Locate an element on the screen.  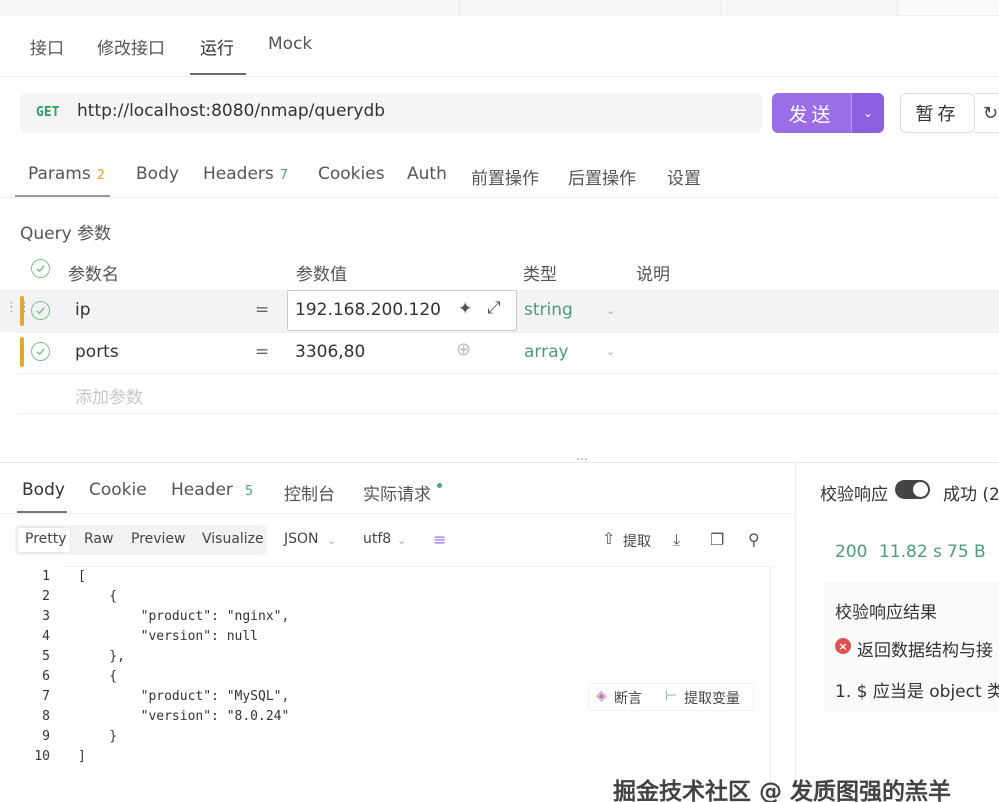
expand-icon: ⤢ is located at coordinates (494, 308).